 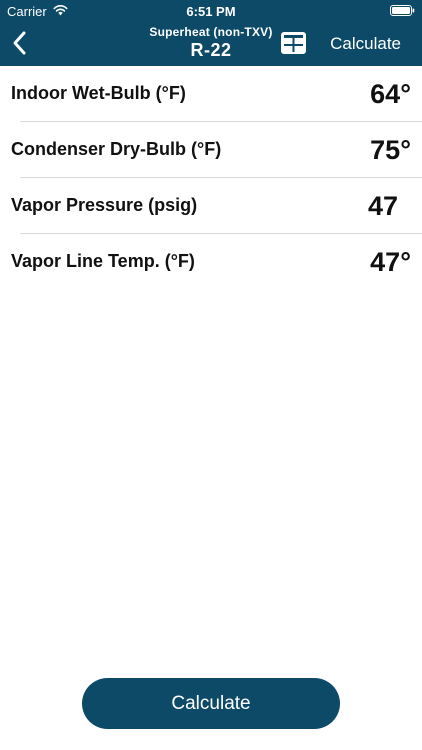 What do you see at coordinates (103, 261) in the screenshot?
I see `row-label: Vapor Line Temp. (°F)` at bounding box center [103, 261].